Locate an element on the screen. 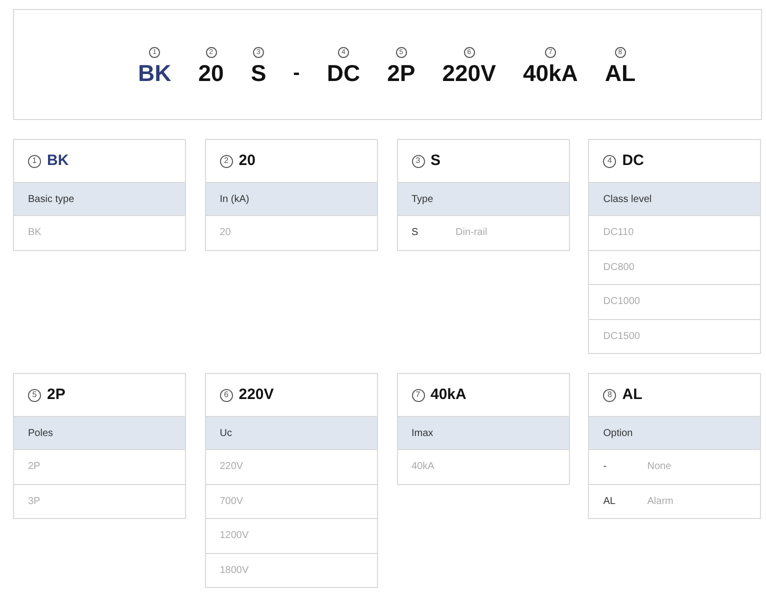 This screenshot has width=766, height=603. option-description: None is located at coordinates (659, 467).